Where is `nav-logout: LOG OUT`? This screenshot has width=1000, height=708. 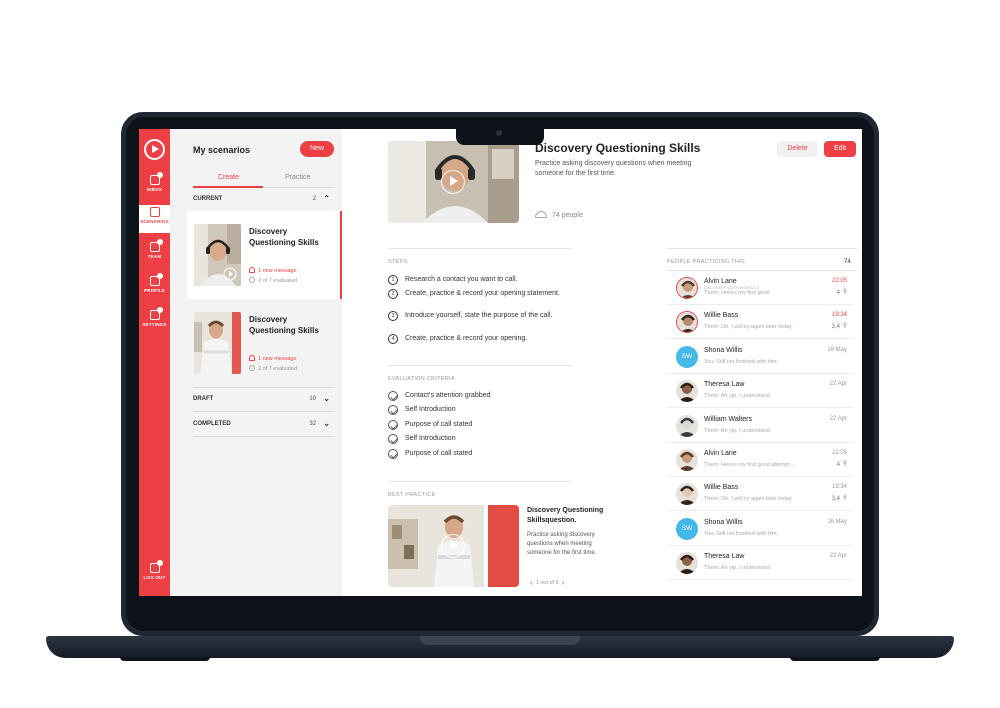
nav-logout: LOG OUT is located at coordinates (154, 574).